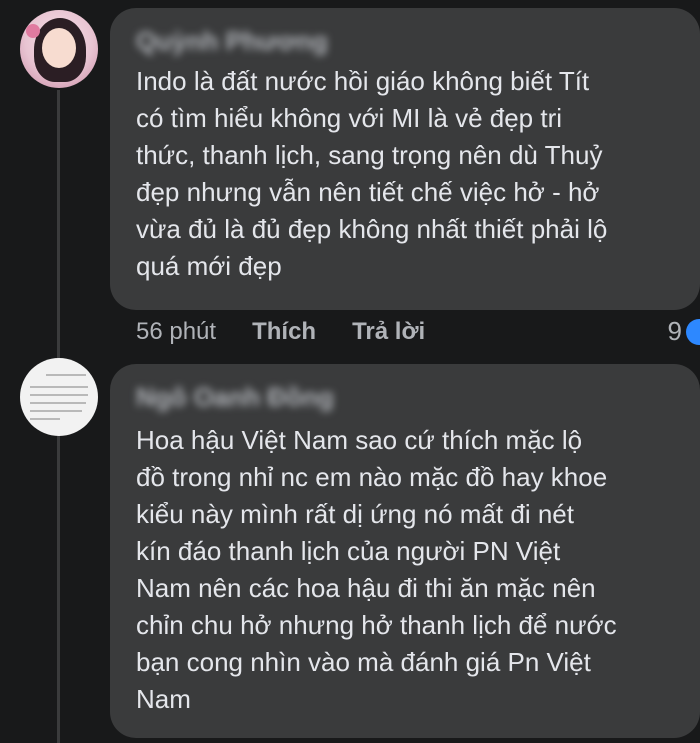 The image size is (700, 743). I want to click on like-button: Thích, so click(284, 332).